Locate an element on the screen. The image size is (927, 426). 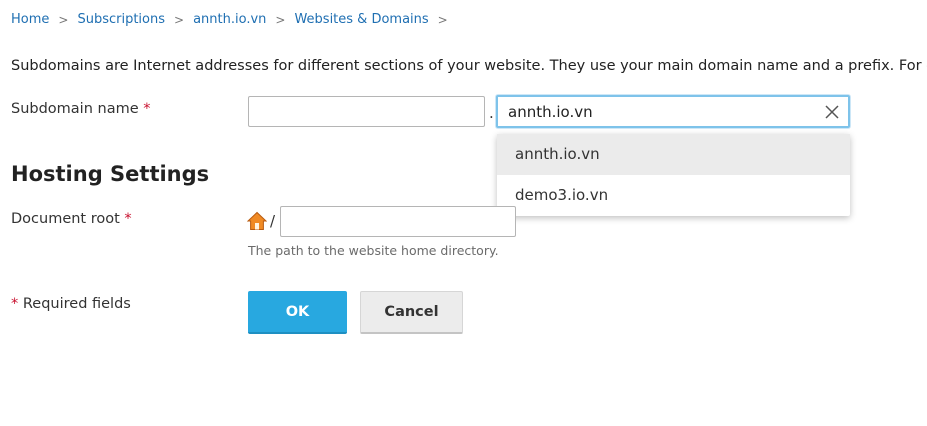
breadcrumb-websites-domains-link: Websites & Domains is located at coordinates (361, 19).